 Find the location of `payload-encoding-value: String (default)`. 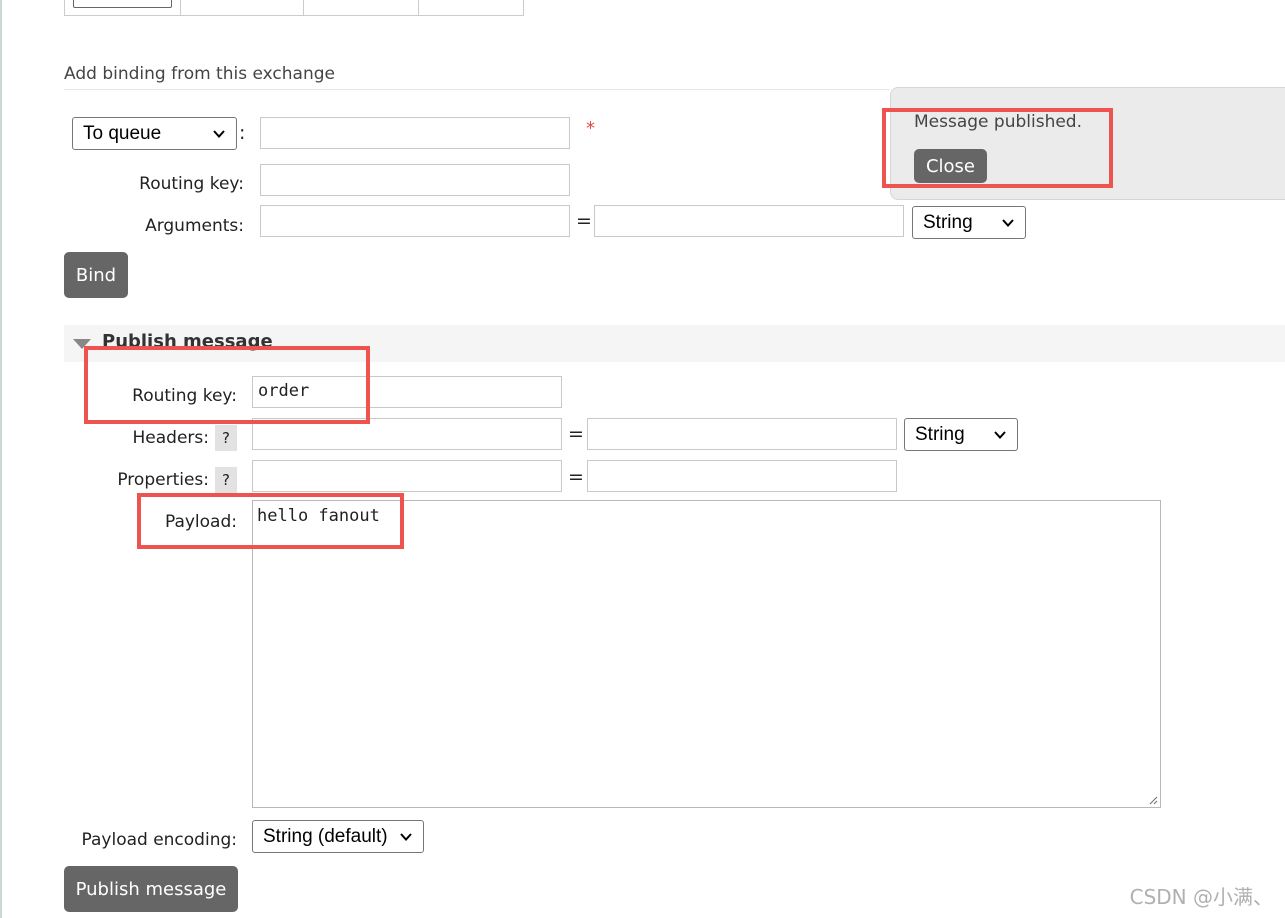

payload-encoding-value: String (default) is located at coordinates (325, 836).